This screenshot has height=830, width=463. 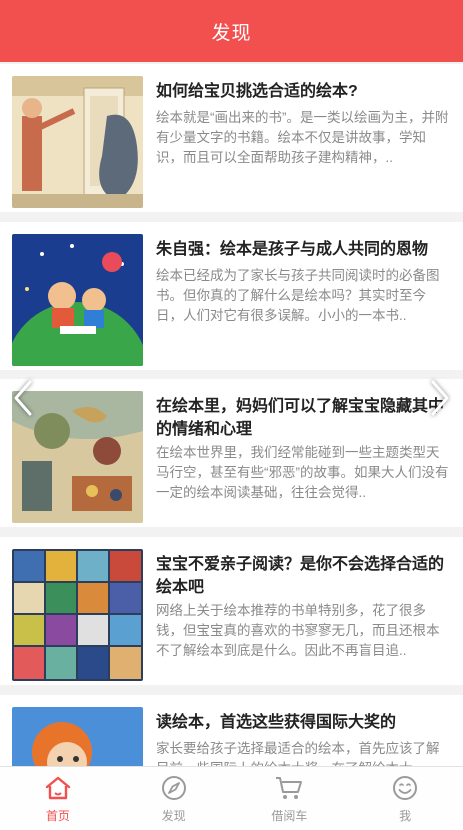 What do you see at coordinates (276, 722) in the screenshot?
I see `article-title: 读绘本，首选这些获得国际大奖的` at bounding box center [276, 722].